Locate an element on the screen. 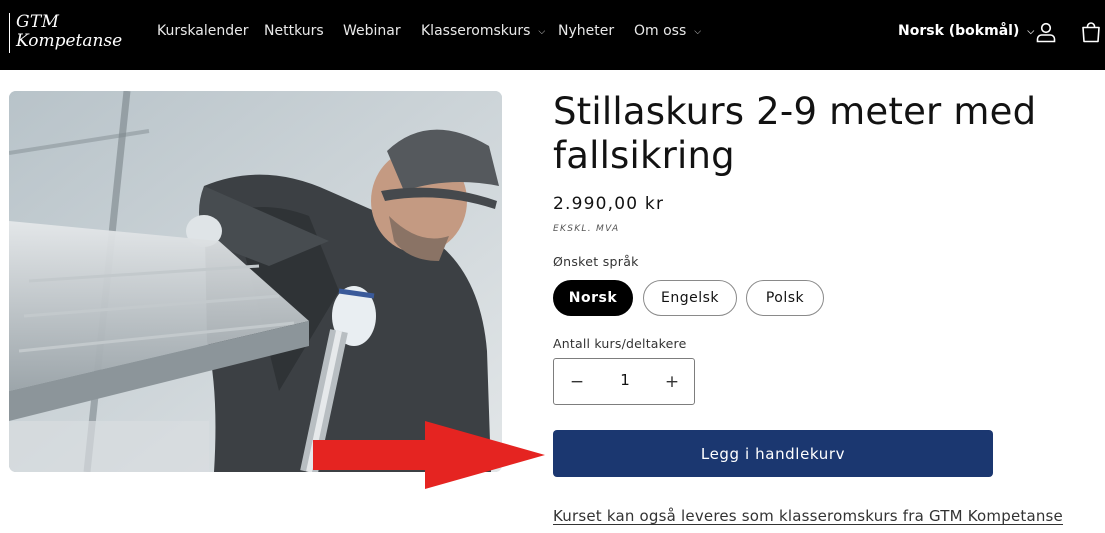 The image size is (1105, 533). tax-note: EKSKL. MVA is located at coordinates (586, 229).